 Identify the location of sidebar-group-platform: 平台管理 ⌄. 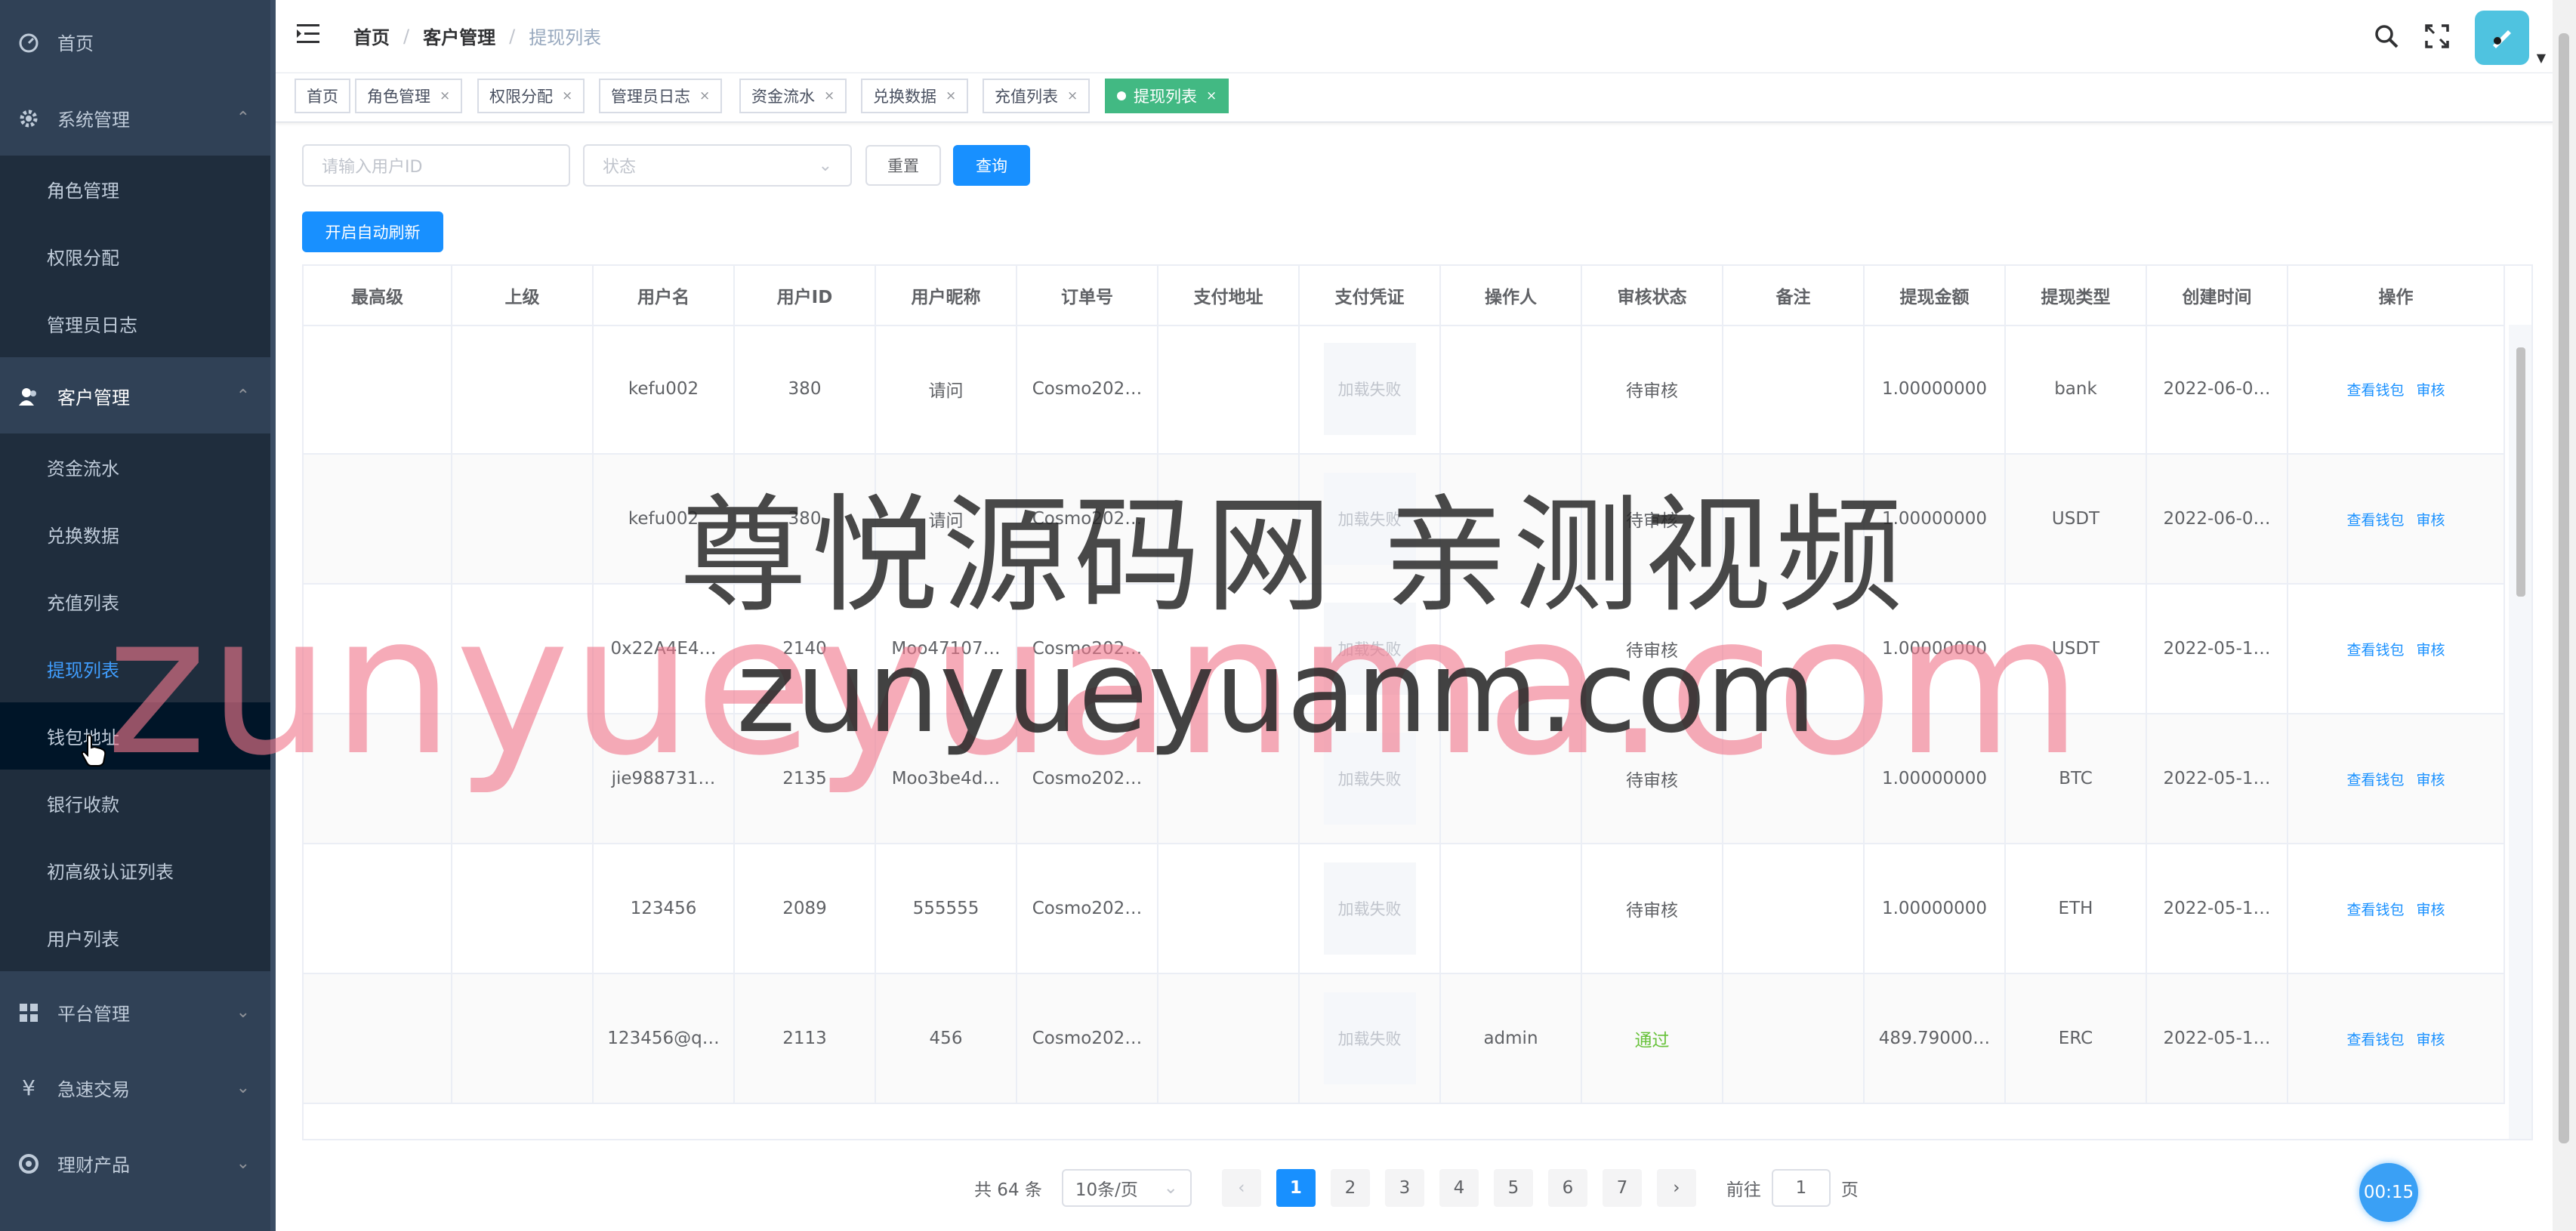
(138, 1012).